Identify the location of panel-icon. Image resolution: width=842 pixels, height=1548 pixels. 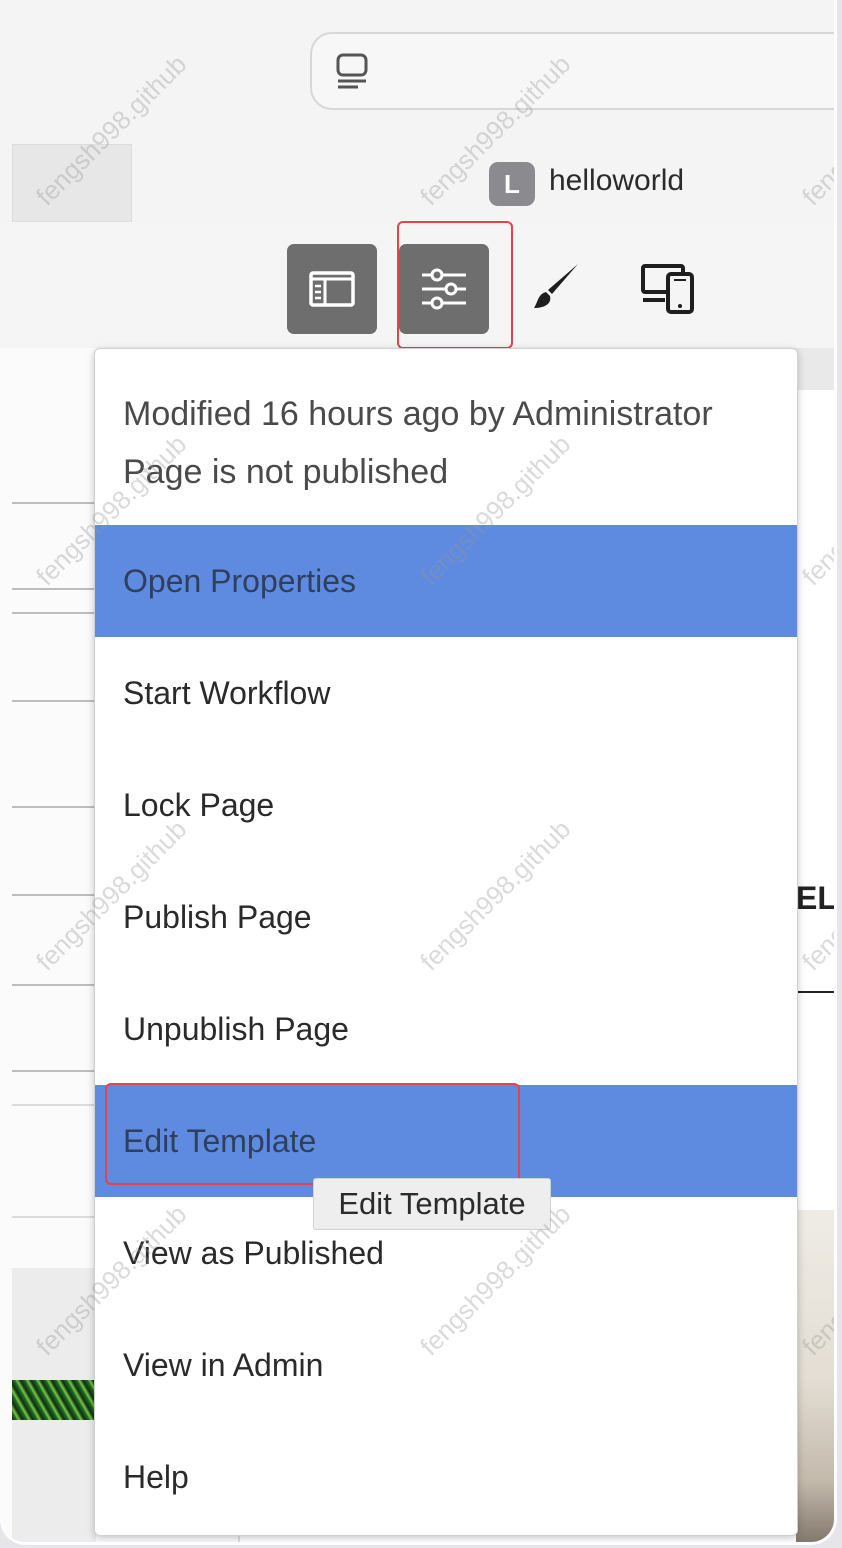
(332, 289).